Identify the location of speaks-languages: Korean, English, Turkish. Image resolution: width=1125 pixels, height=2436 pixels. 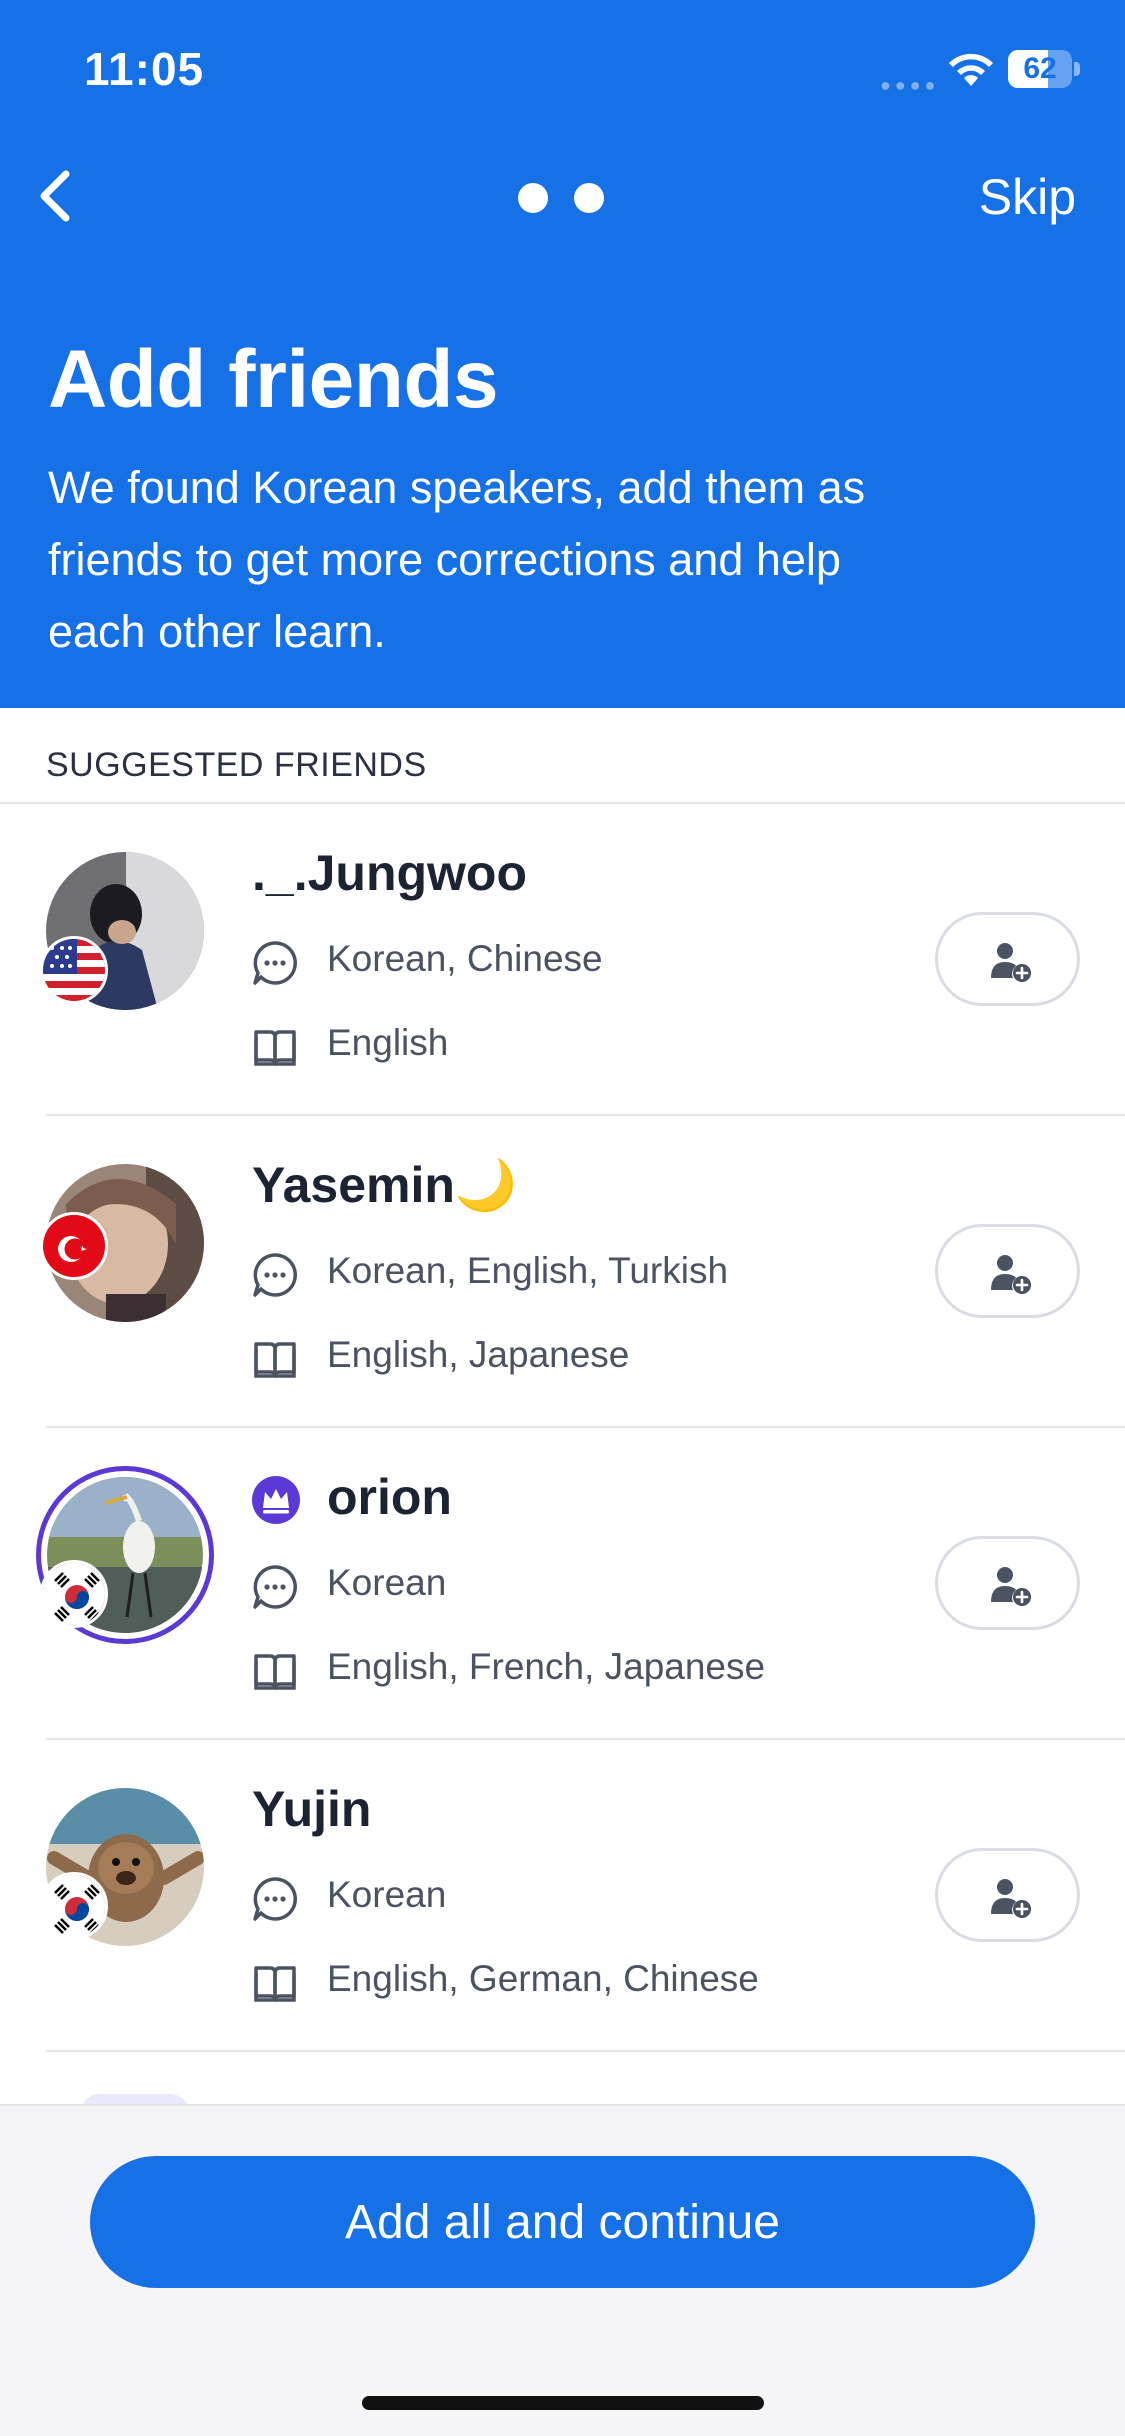
(528, 1270).